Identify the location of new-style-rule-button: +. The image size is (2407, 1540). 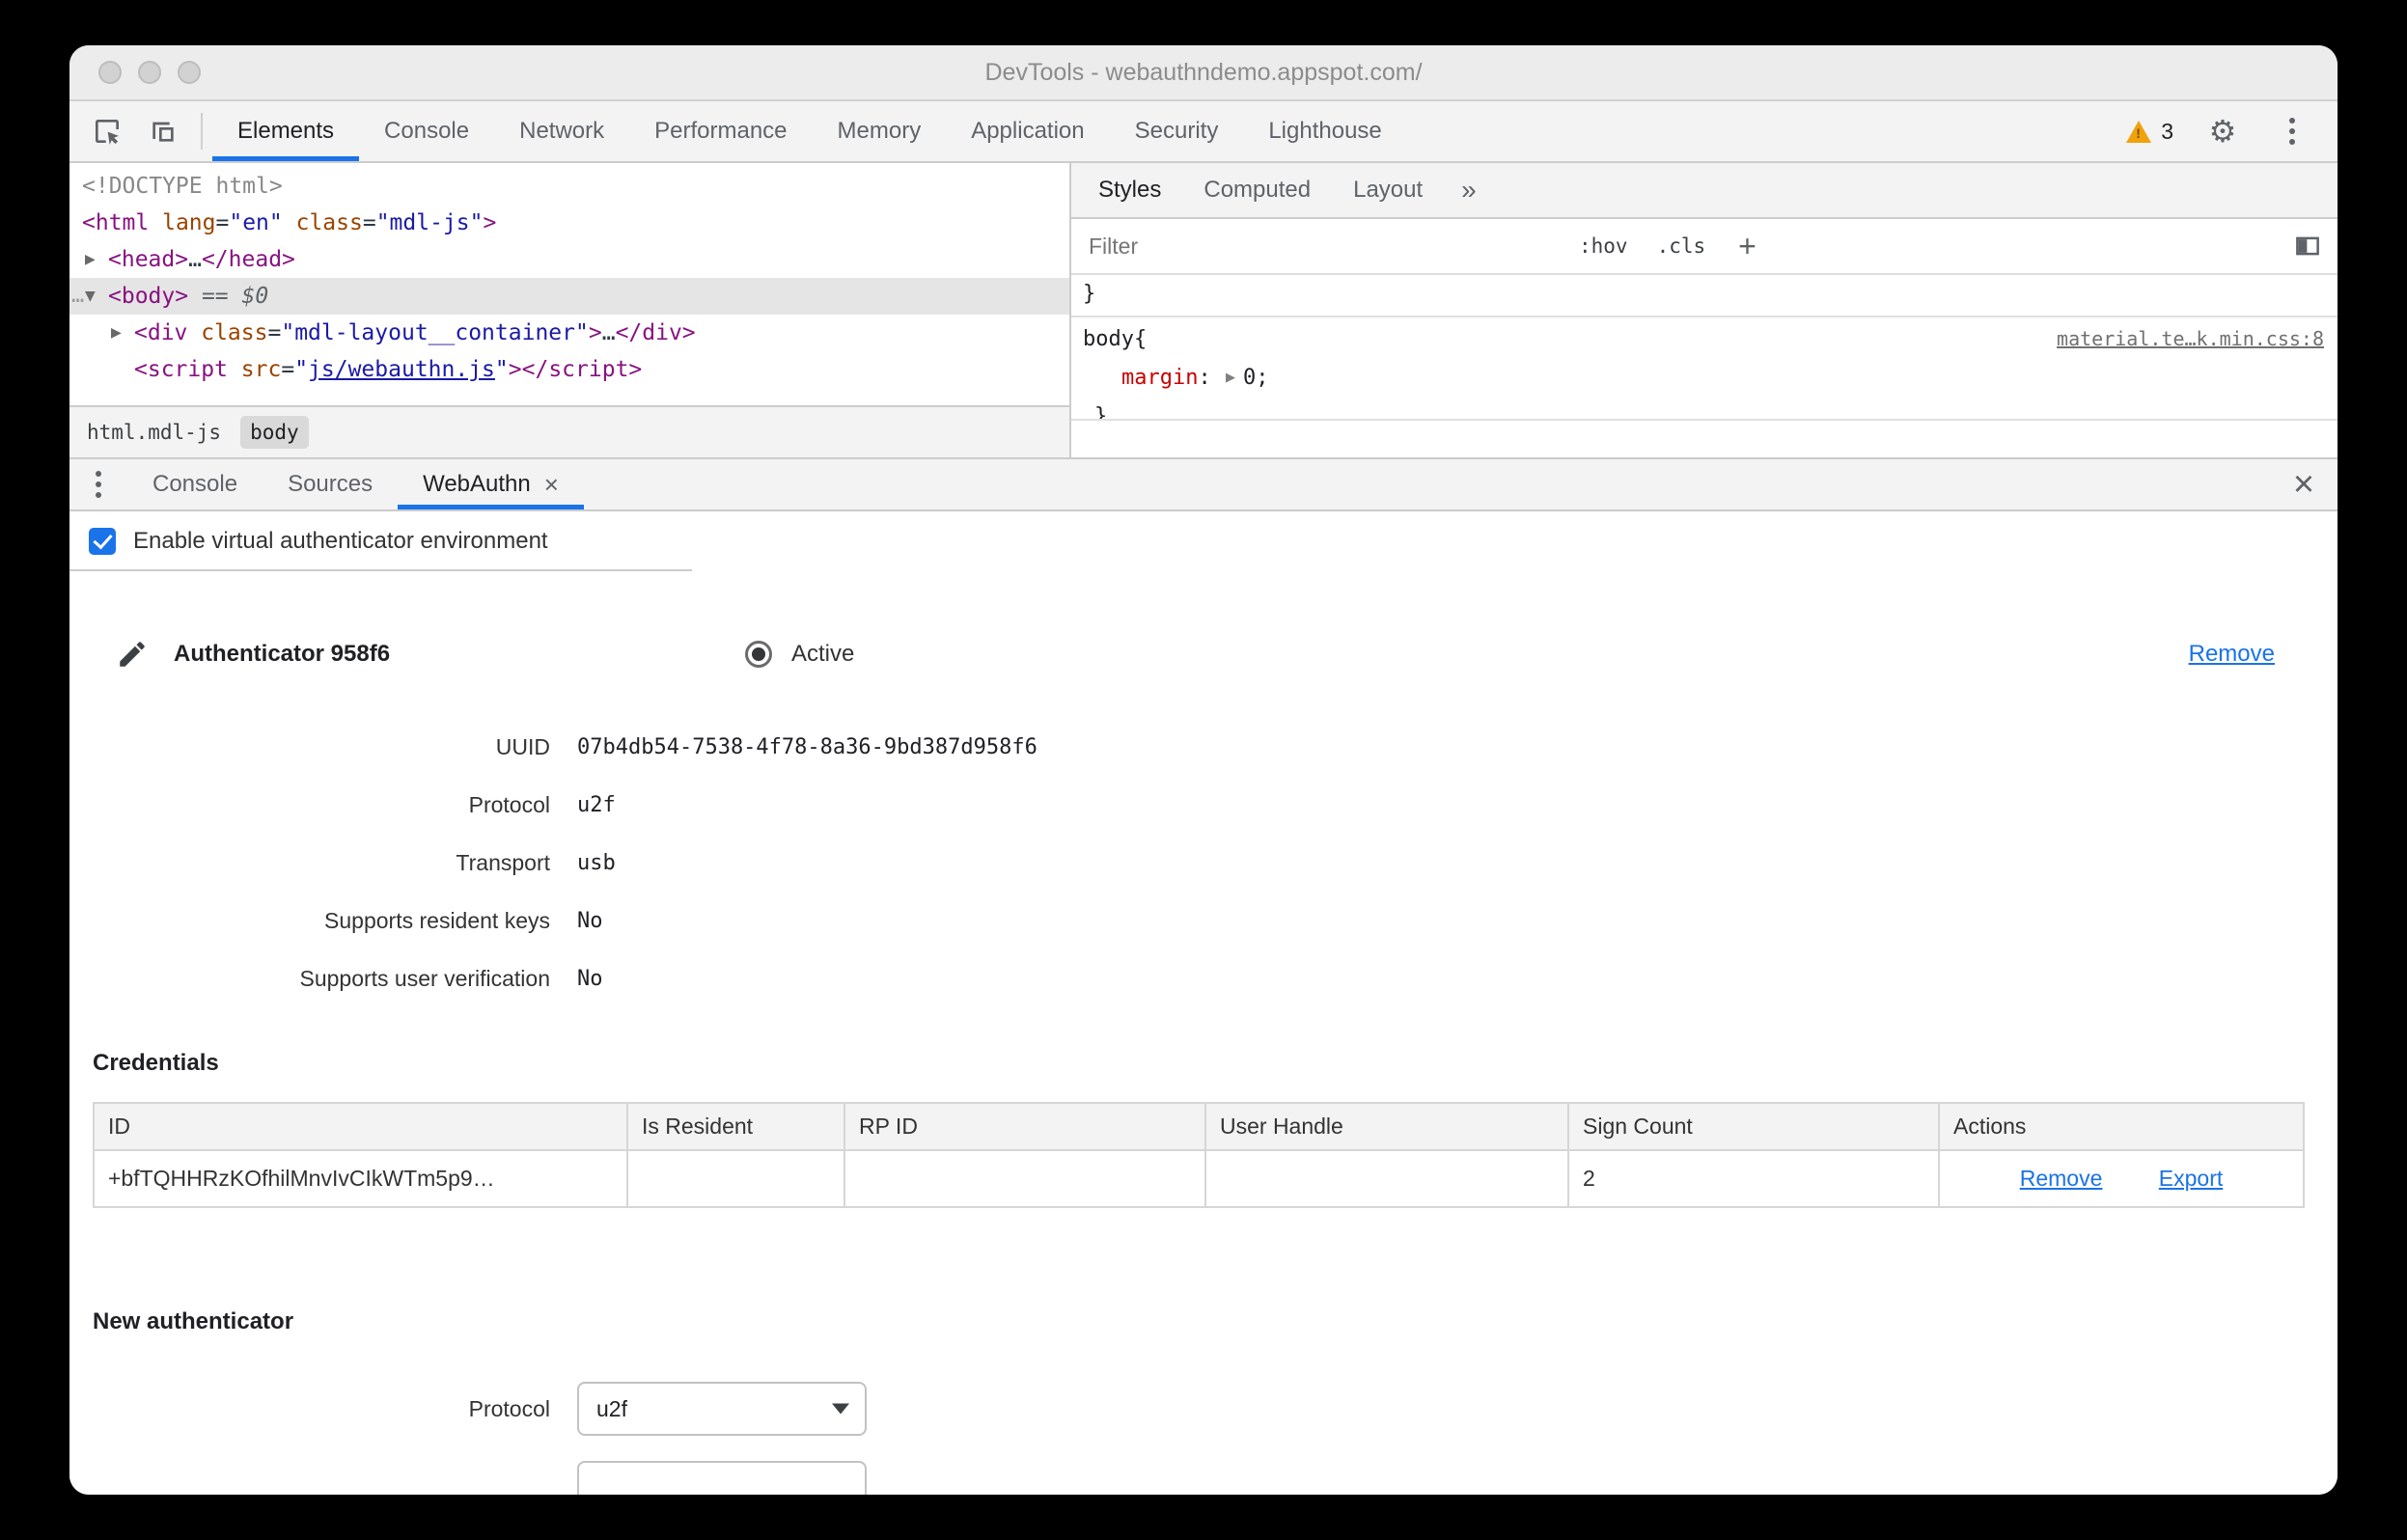
(1748, 246).